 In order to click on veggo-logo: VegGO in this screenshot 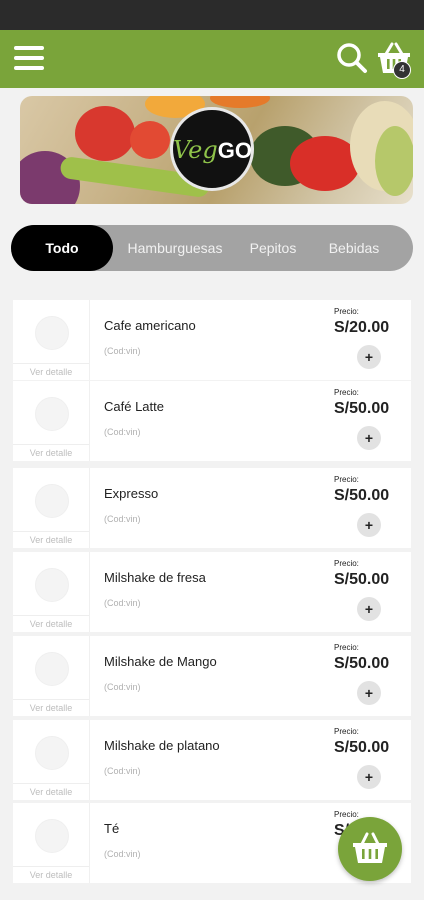, I will do `click(212, 149)`.